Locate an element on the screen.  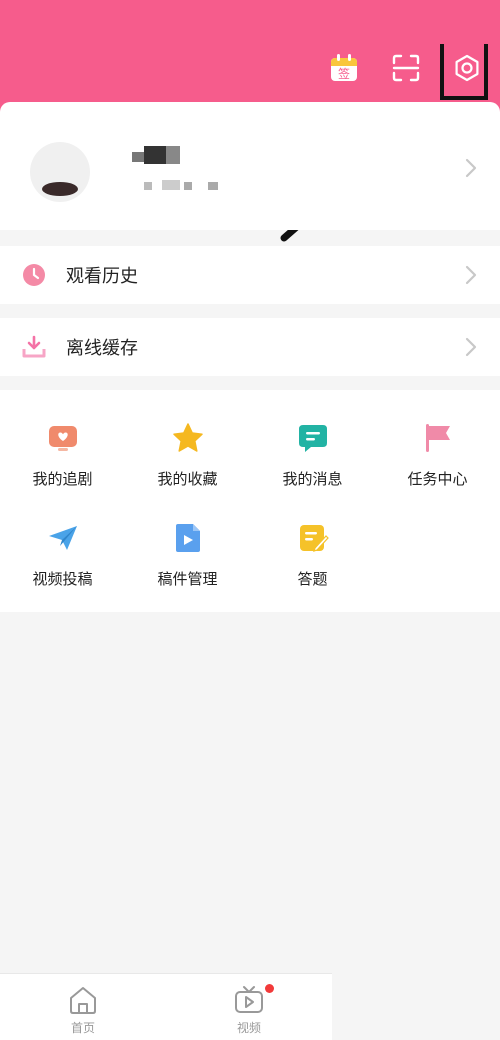
profile-card is located at coordinates (250, 166).